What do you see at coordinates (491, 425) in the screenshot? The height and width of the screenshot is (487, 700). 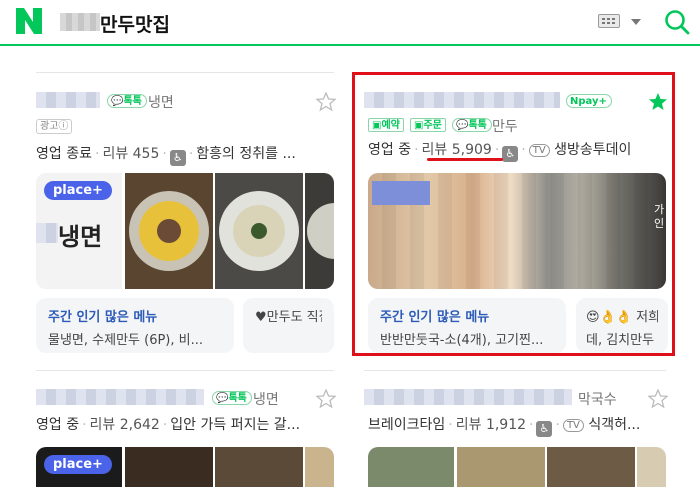 I see `review-count: 리뷰 1,912` at bounding box center [491, 425].